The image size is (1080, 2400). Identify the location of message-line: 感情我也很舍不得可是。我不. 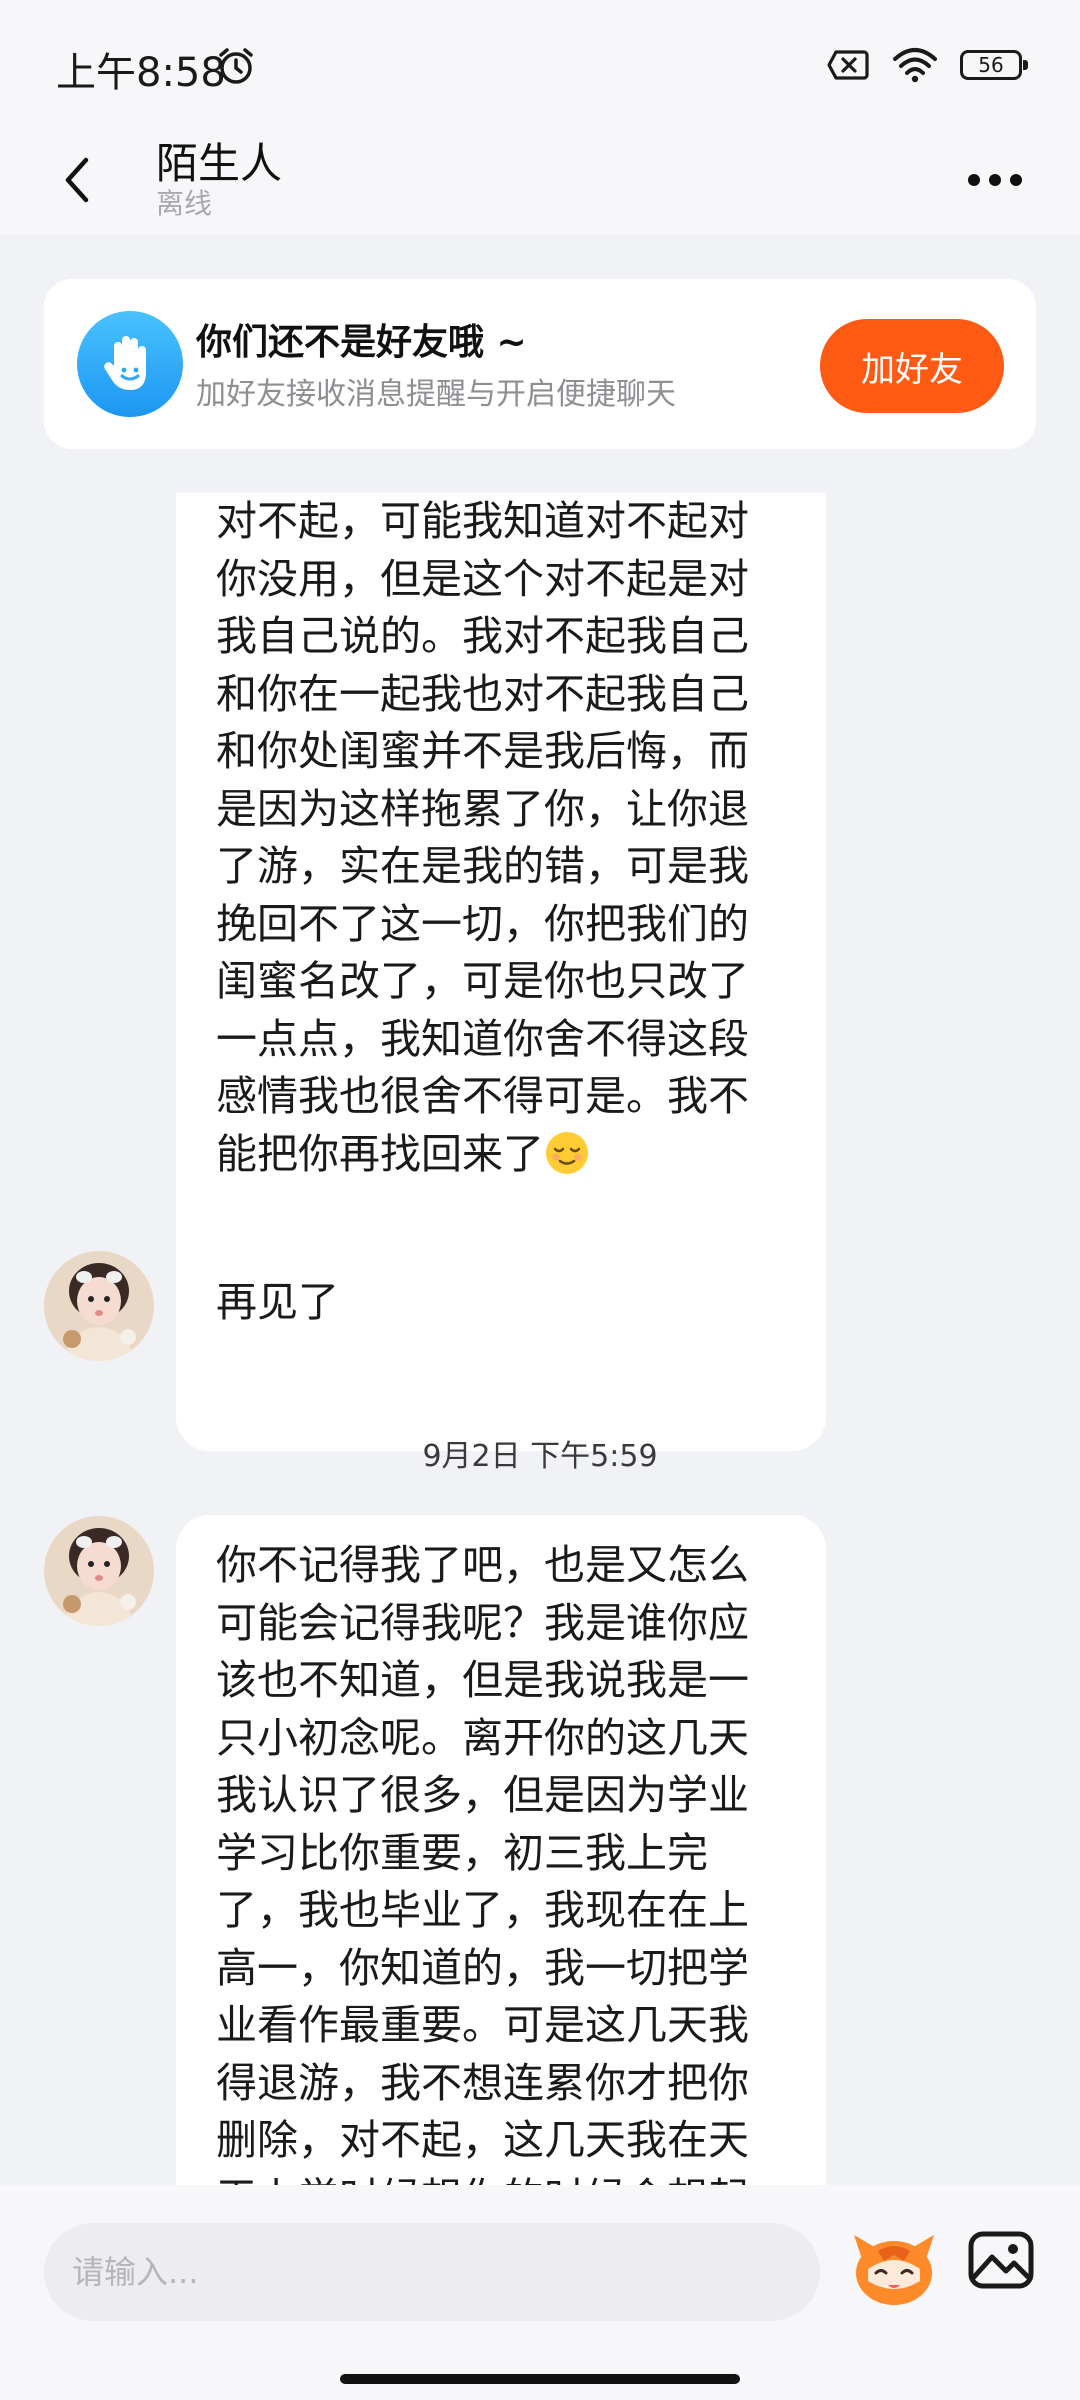
(482, 1096).